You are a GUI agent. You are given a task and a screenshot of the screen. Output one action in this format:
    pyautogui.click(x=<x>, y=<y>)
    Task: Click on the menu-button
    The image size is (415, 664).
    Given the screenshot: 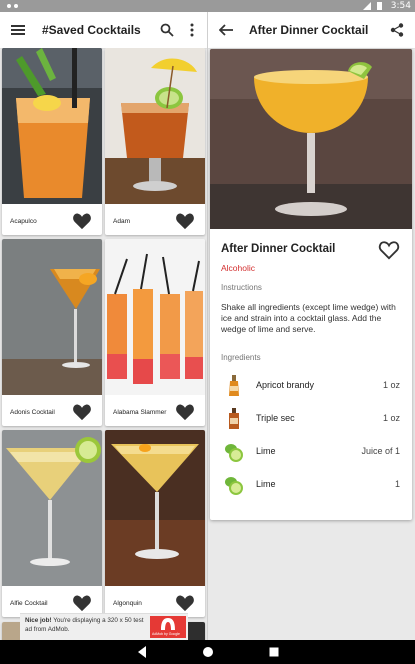 What is the action you would take?
    pyautogui.click(x=18, y=30)
    